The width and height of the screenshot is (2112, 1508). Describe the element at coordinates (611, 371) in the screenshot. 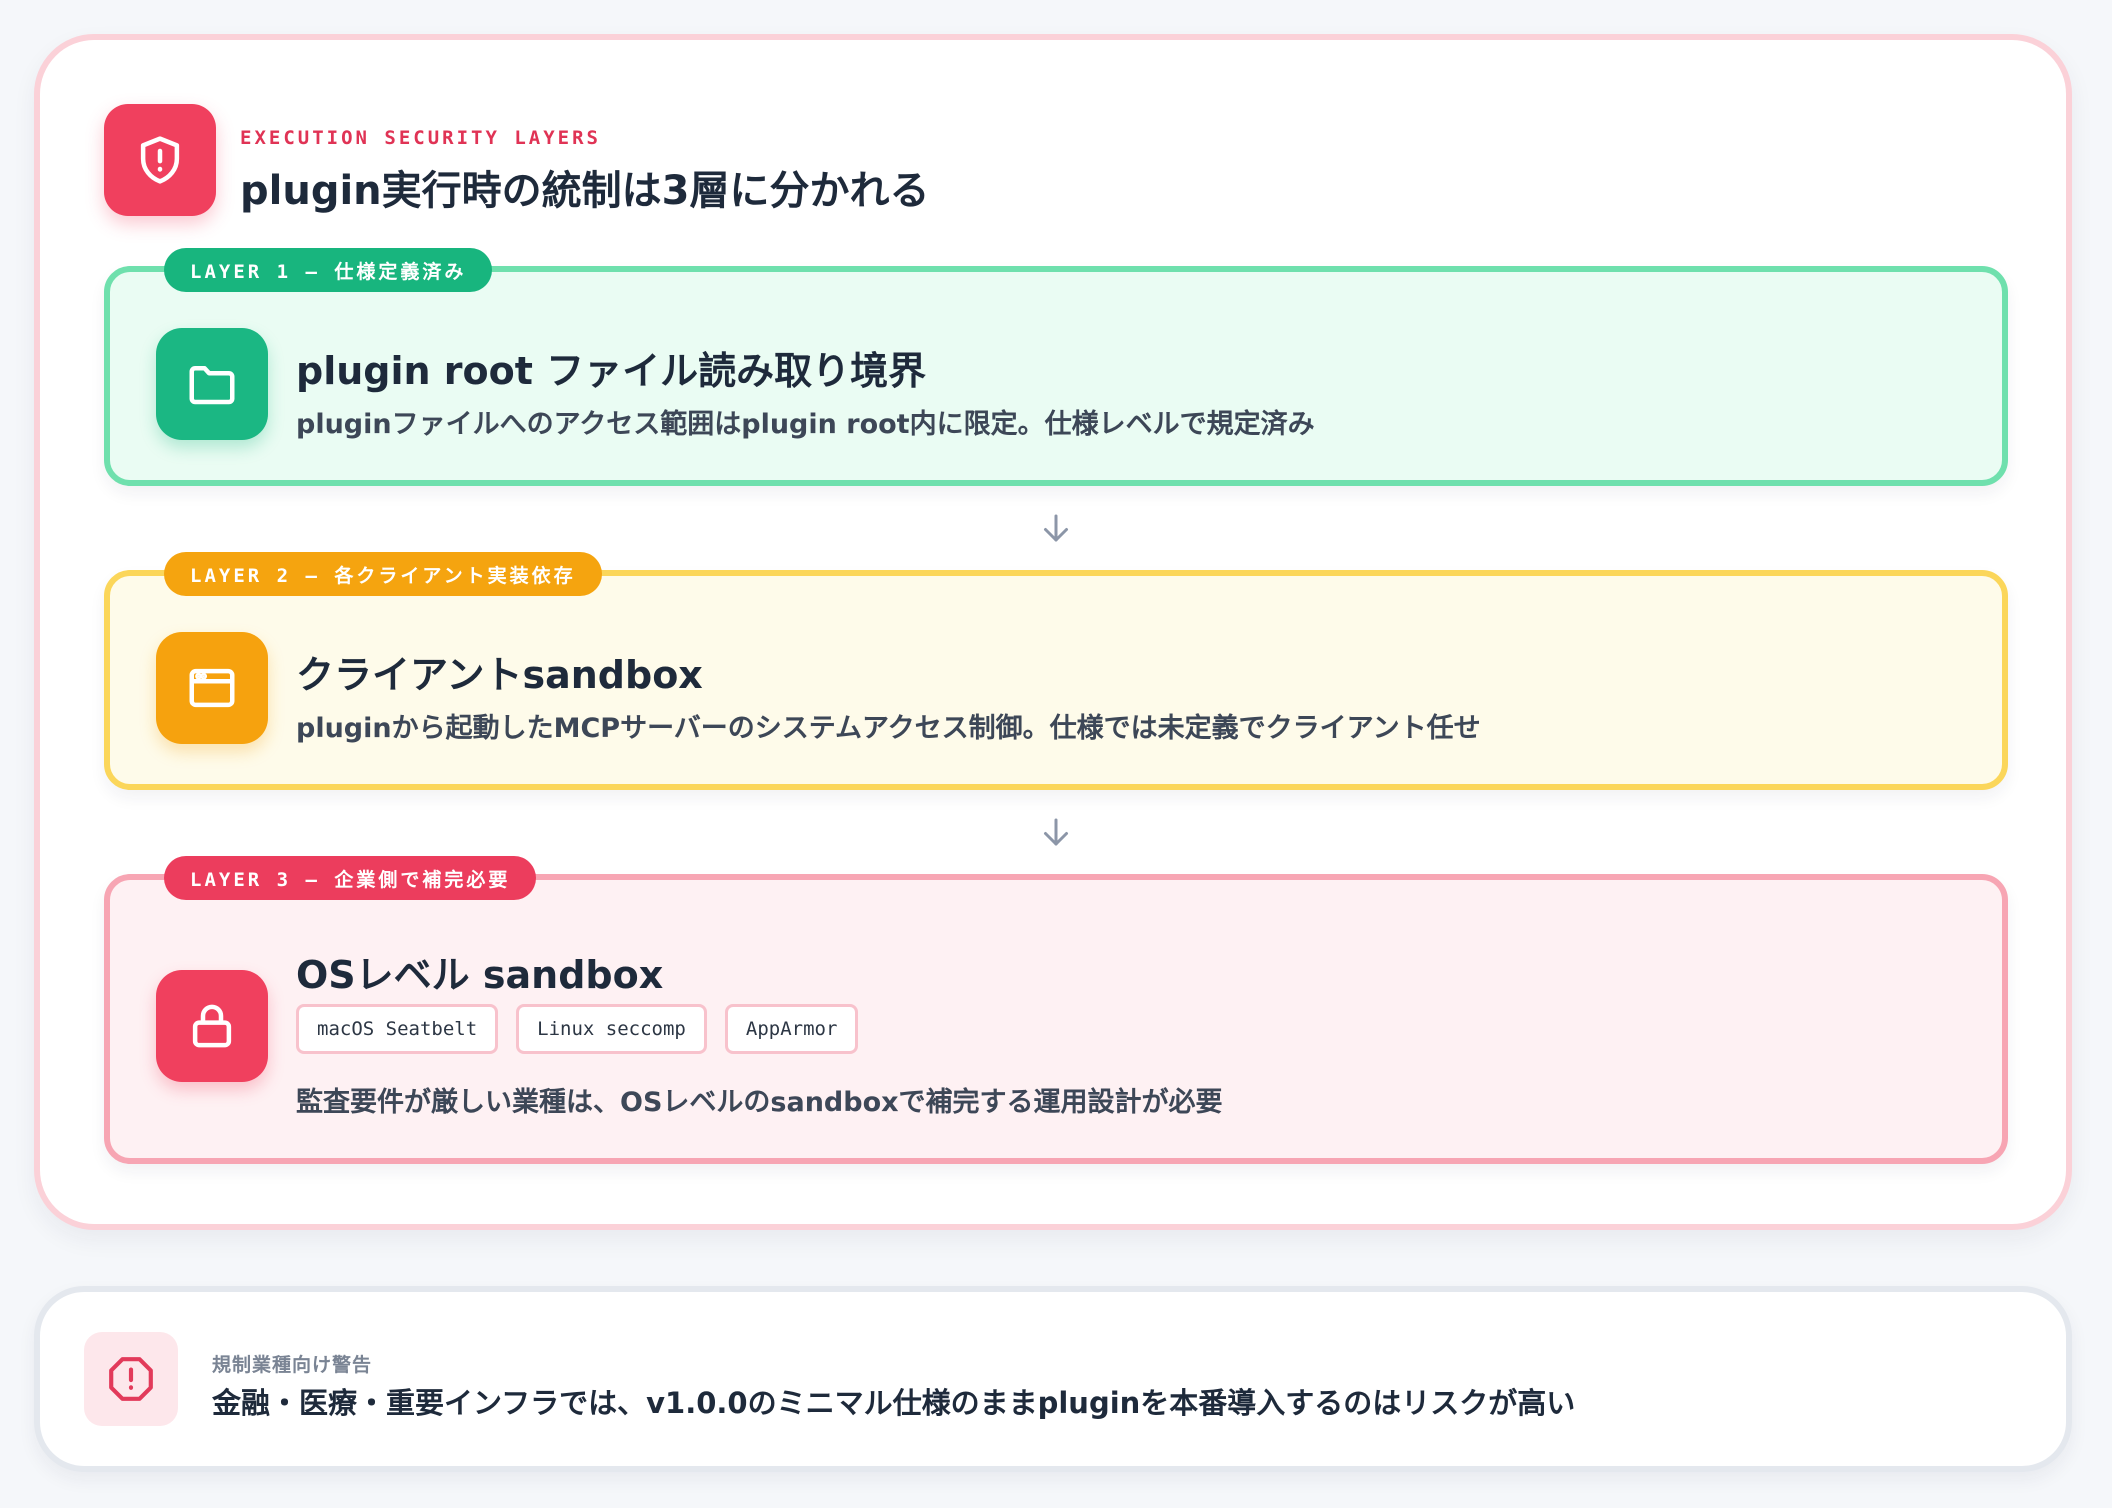

I see `layer-1-title: plugin root ファイル読み取り境界` at that location.